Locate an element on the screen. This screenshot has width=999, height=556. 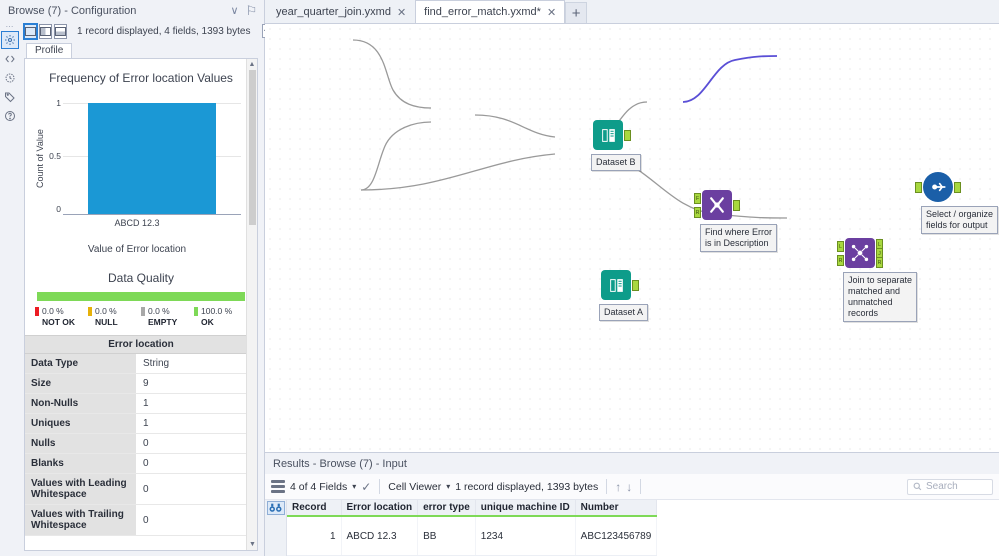
chart-title: Frequency of Error location Values is located at coordinates (141, 78).